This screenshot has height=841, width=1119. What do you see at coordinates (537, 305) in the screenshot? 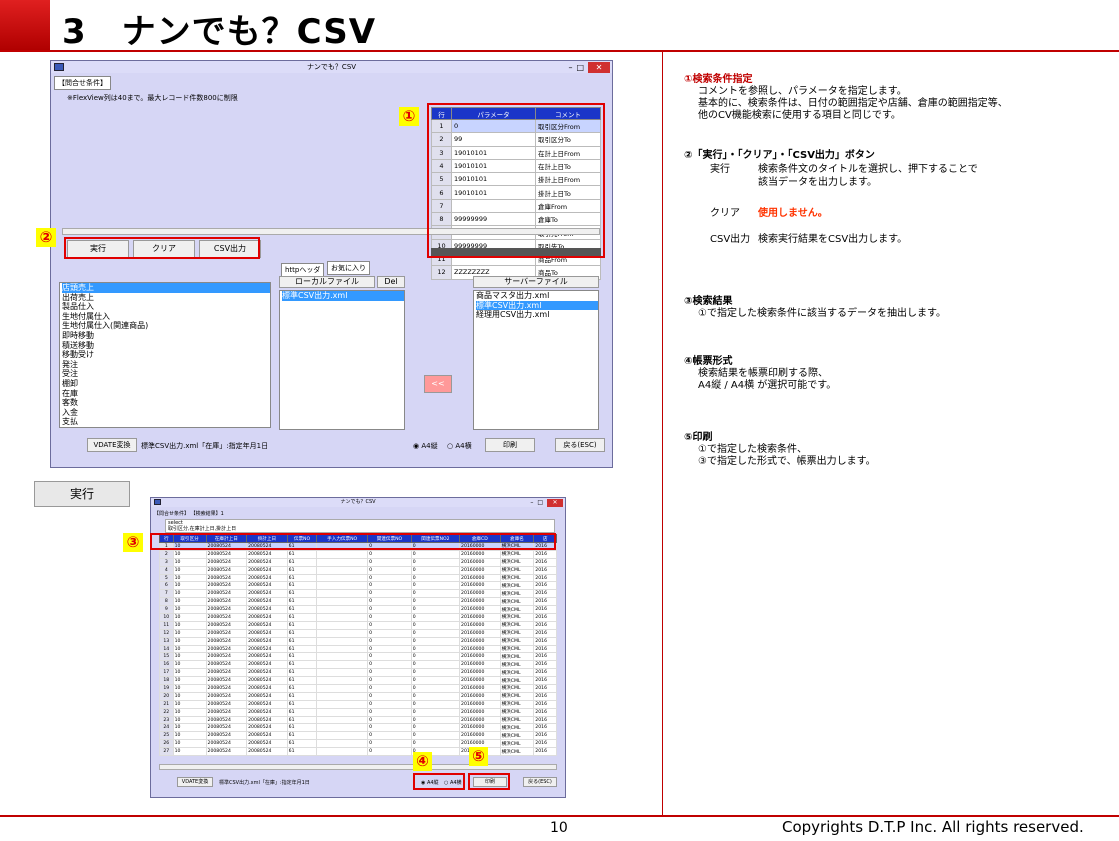
I see `server-file-item: 標準CSV出力.xml` at bounding box center [537, 305].